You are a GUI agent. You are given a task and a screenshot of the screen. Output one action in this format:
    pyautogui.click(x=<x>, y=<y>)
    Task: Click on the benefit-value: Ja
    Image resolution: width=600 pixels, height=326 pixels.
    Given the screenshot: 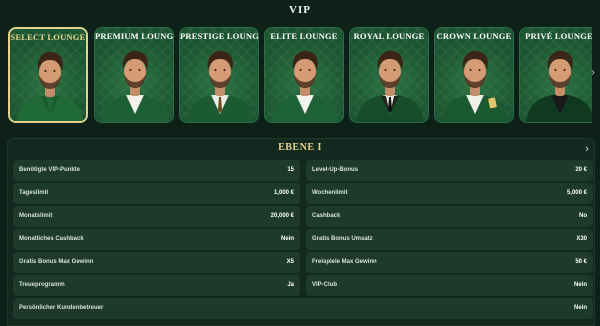 What is the action you would take?
    pyautogui.click(x=290, y=285)
    